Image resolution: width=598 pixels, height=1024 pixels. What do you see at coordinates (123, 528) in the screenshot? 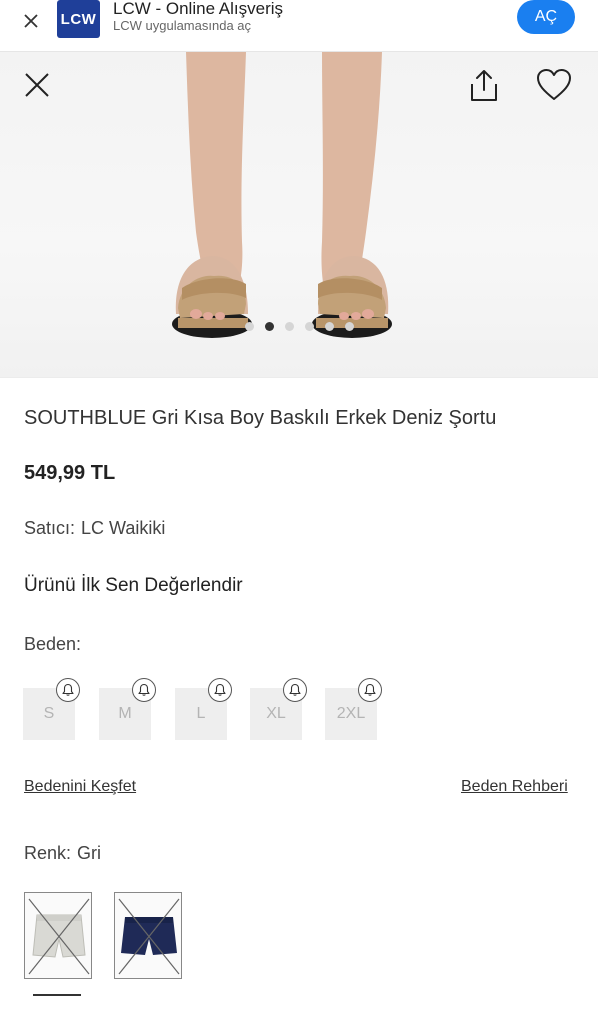
I see `seller-name: LC Waikiki` at bounding box center [123, 528].